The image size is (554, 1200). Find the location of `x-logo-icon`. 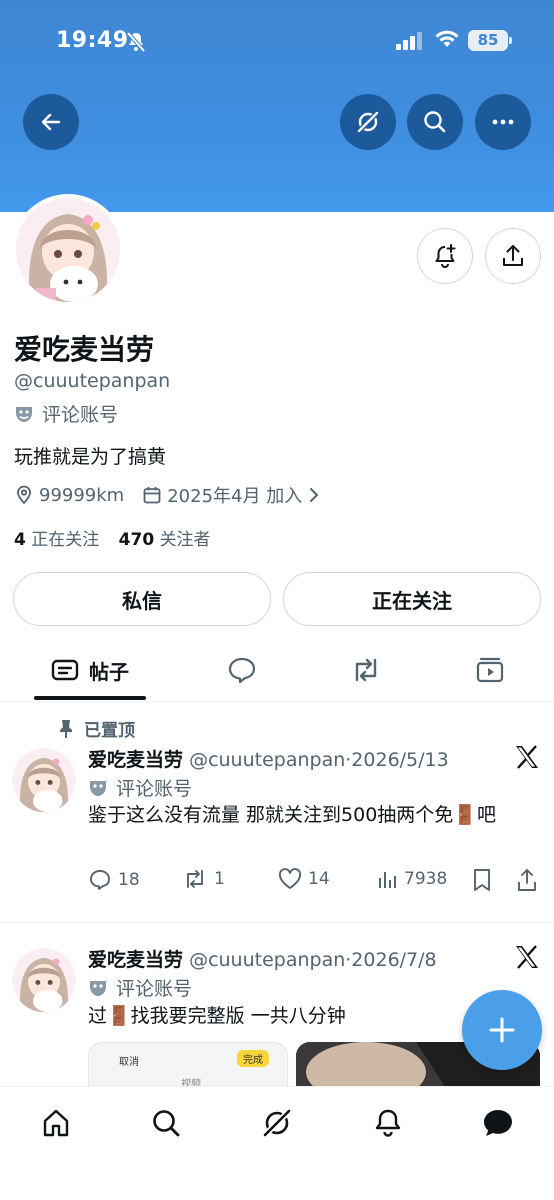

x-logo-icon is located at coordinates (527, 957).